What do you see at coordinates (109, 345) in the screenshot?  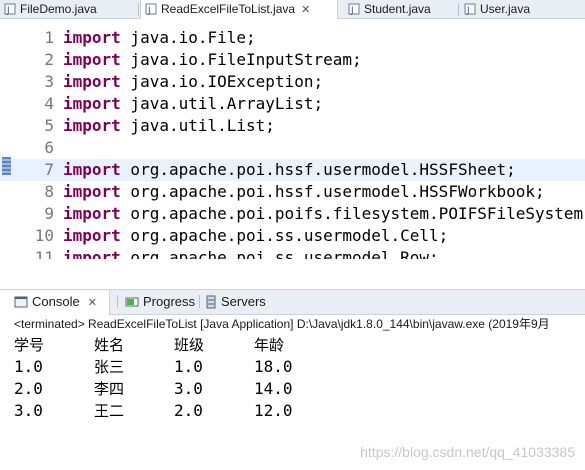 I see `header-name: 姓名` at bounding box center [109, 345].